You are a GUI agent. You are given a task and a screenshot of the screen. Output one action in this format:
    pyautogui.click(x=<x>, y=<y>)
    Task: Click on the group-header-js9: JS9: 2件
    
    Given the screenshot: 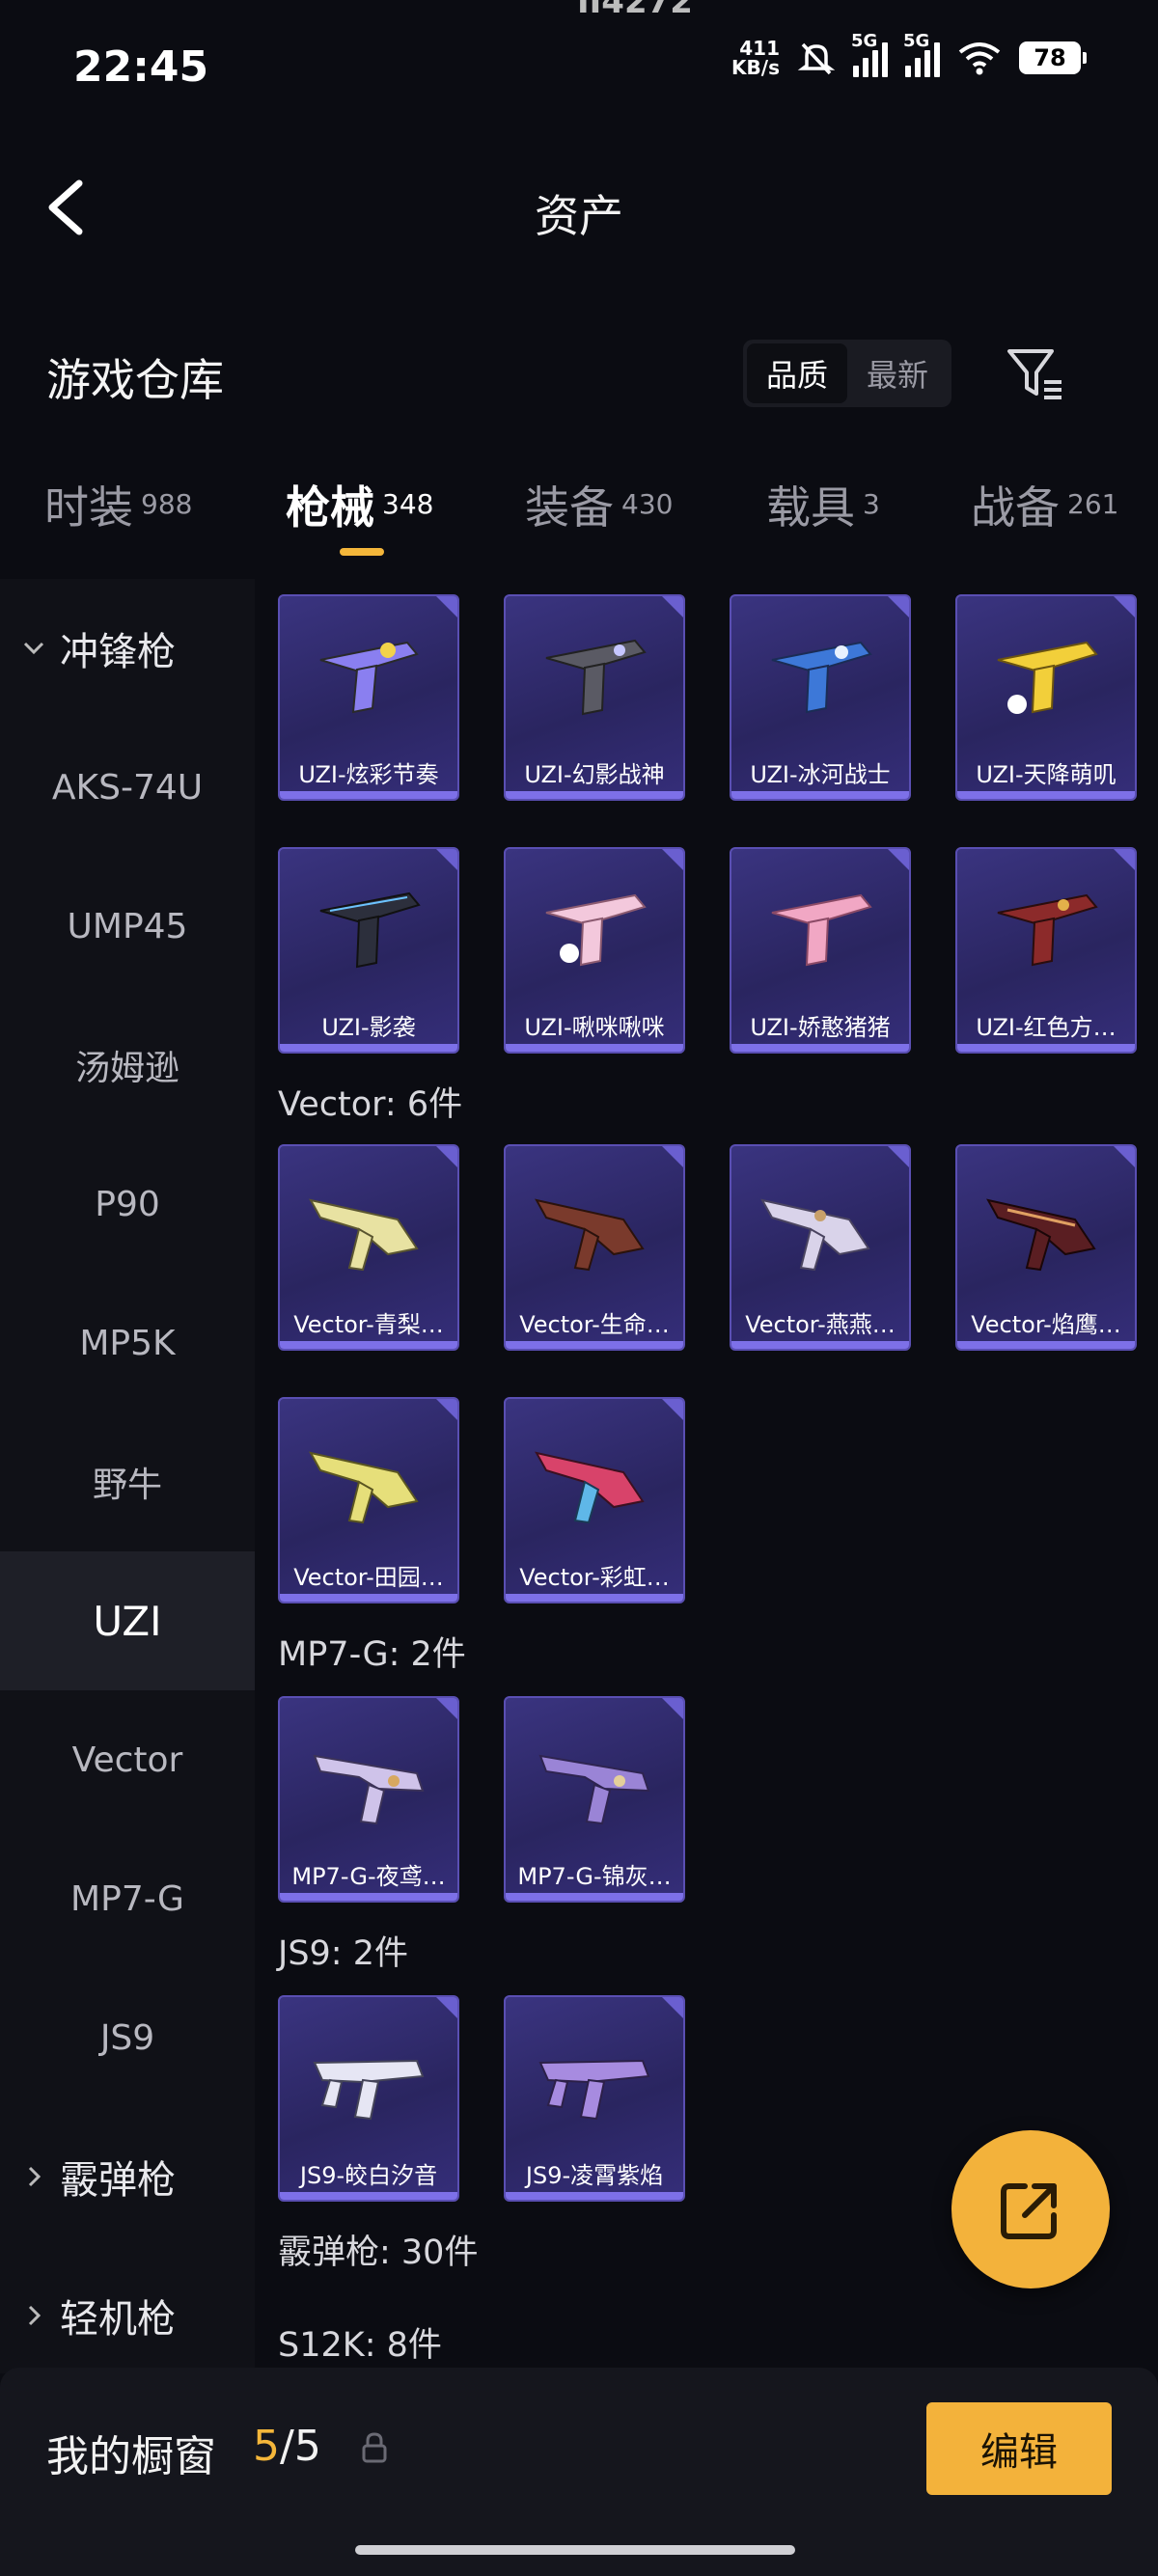 What is the action you would take?
    pyautogui.click(x=343, y=1953)
    